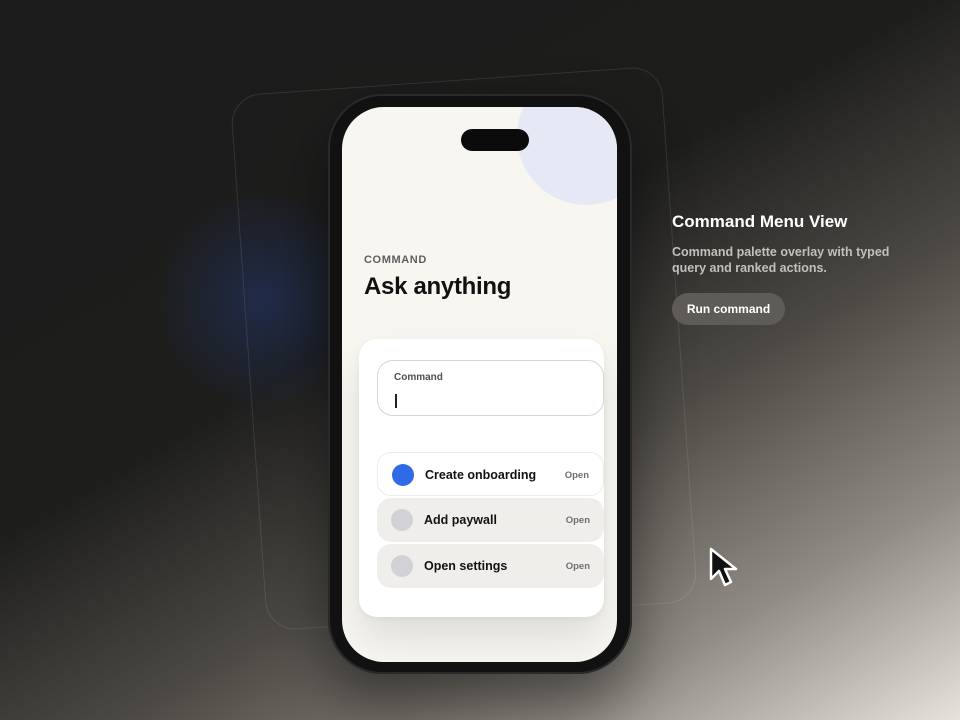  I want to click on page-title: Ask anything, so click(438, 286).